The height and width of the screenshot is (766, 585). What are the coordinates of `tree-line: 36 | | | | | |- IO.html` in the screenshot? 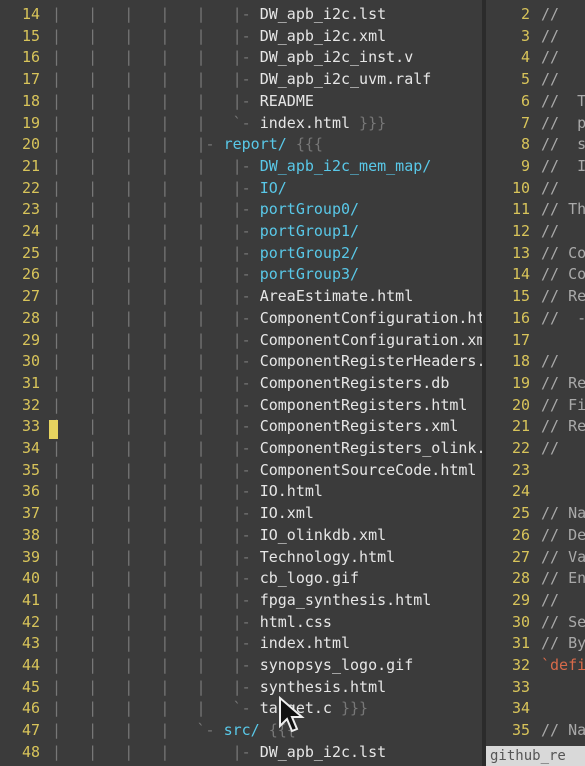 It's located at (241, 492).